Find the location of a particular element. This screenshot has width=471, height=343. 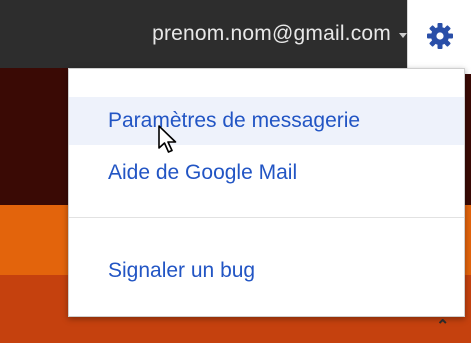

account-switcher: prenom.nom@gmail.com is located at coordinates (279, 34).